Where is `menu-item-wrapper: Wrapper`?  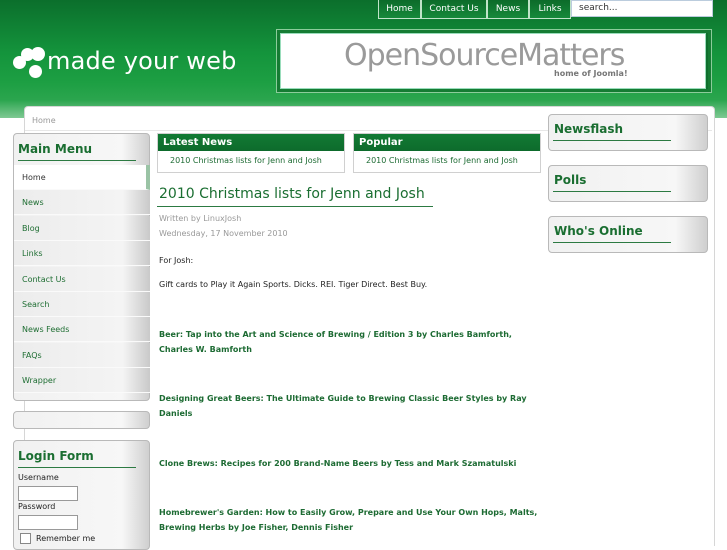
menu-item-wrapper: Wrapper is located at coordinates (82, 380).